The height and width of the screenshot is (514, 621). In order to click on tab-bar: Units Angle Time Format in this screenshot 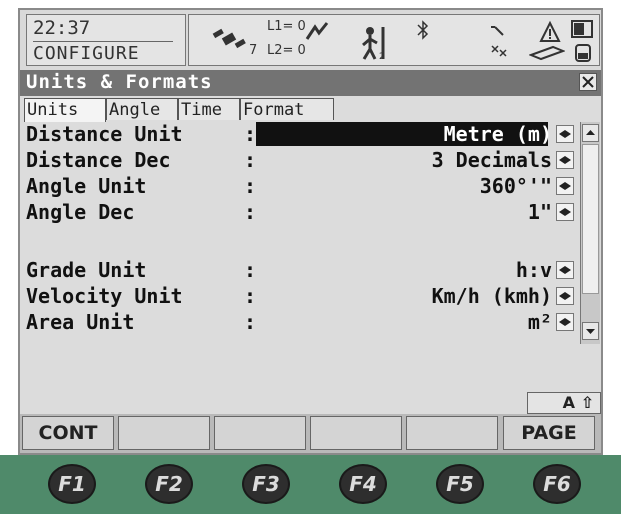, I will do `click(310, 109)`.